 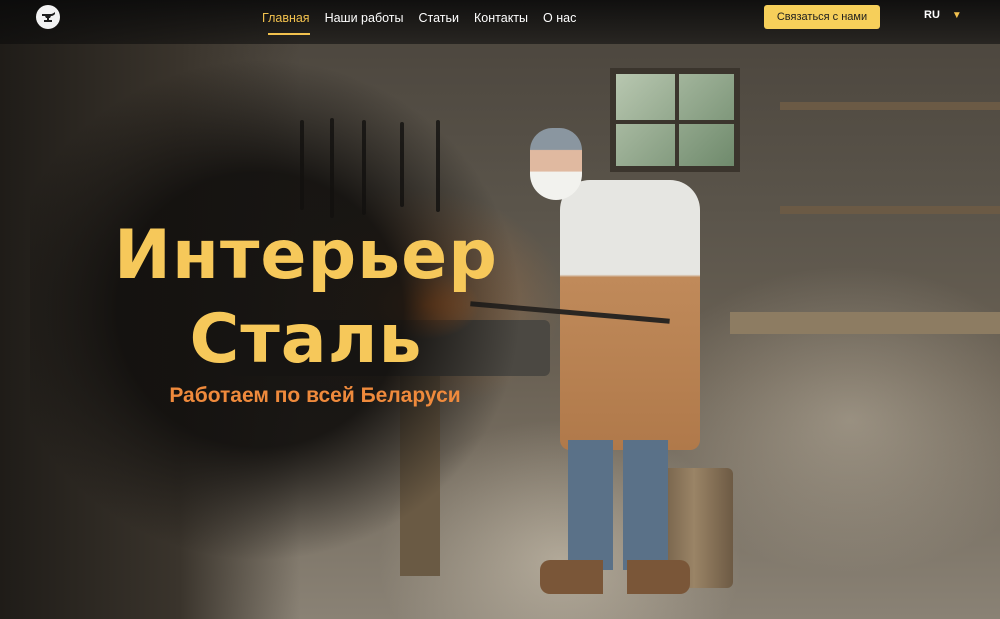 I want to click on nav-link-articles: Статьи, so click(x=439, y=18).